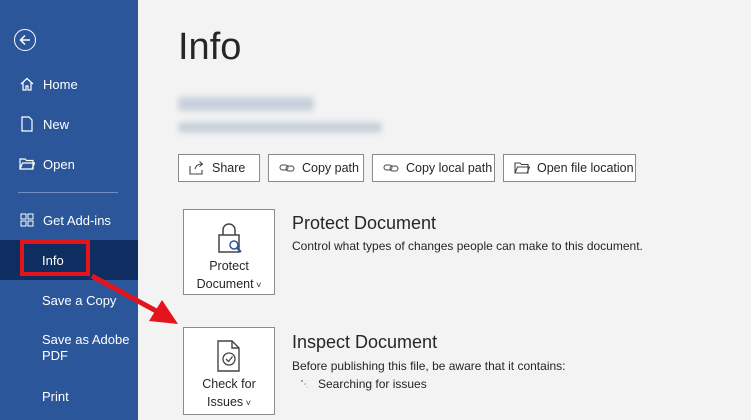 The height and width of the screenshot is (420, 751). Describe the element at coordinates (229, 266) in the screenshot. I see `protect-button-line1: Protect` at that location.